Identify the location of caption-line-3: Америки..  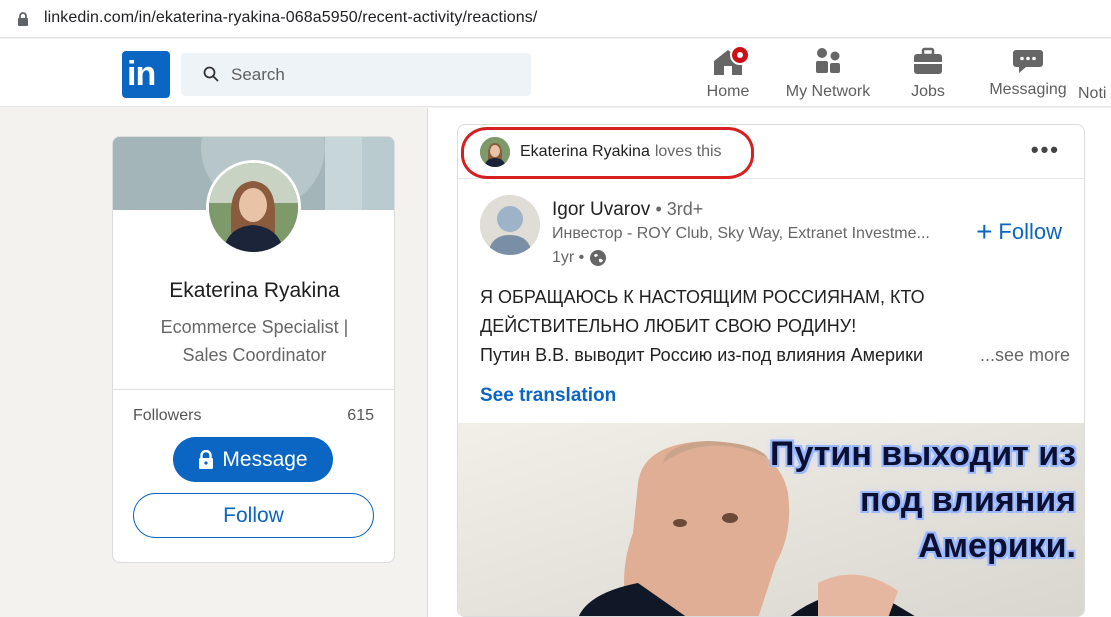
(997, 546).